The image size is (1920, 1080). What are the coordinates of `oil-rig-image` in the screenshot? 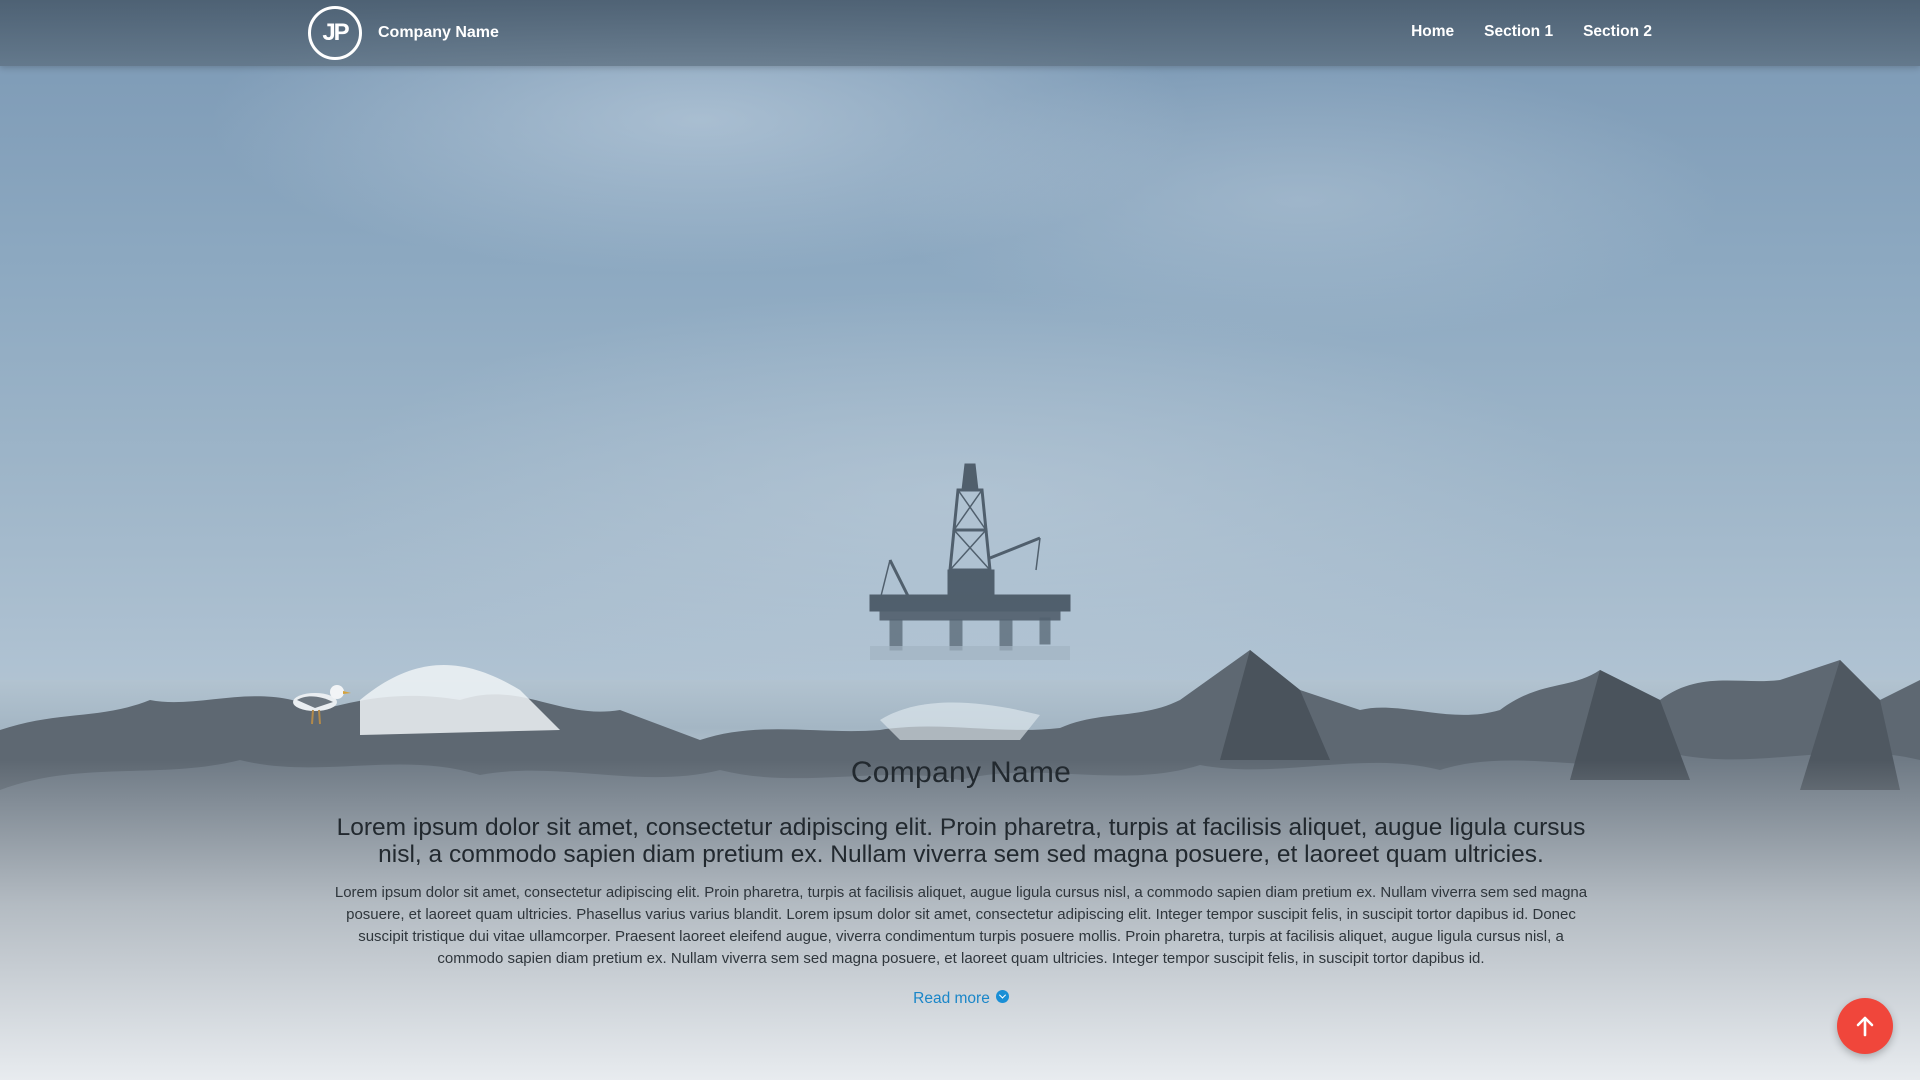 It's located at (970, 561).